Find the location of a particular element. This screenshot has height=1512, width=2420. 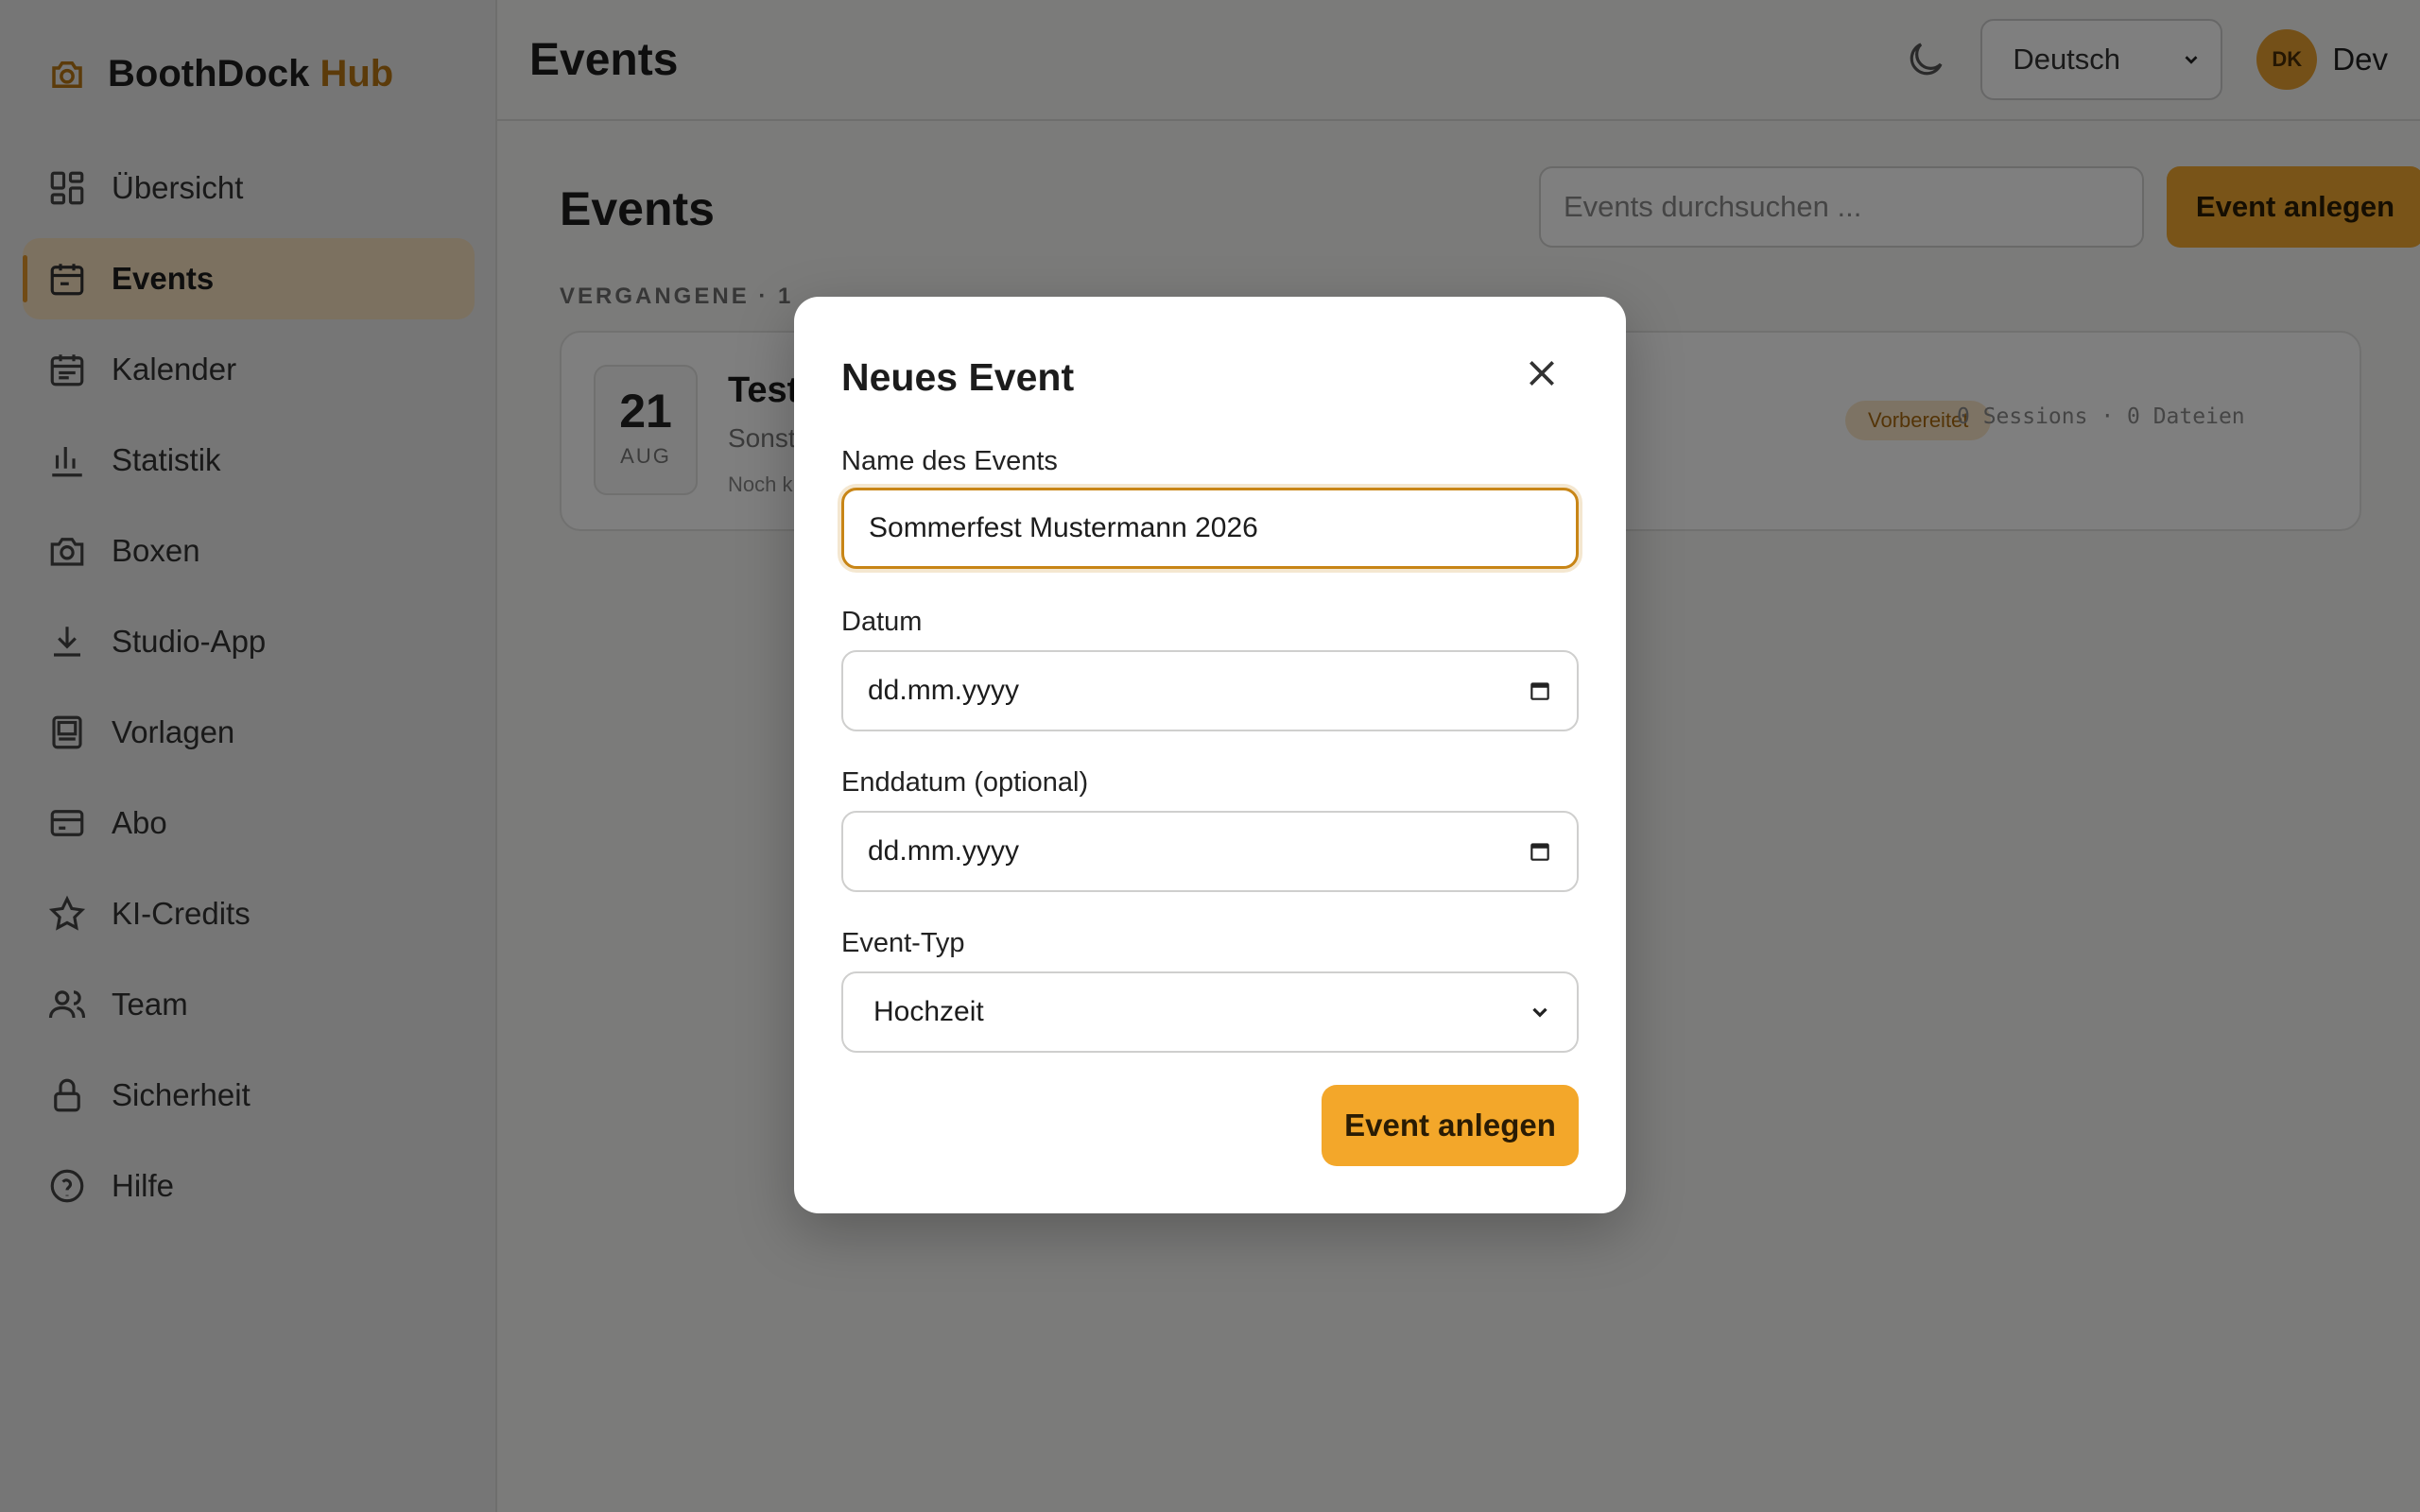

dialog-title: Neues Event is located at coordinates (958, 377).